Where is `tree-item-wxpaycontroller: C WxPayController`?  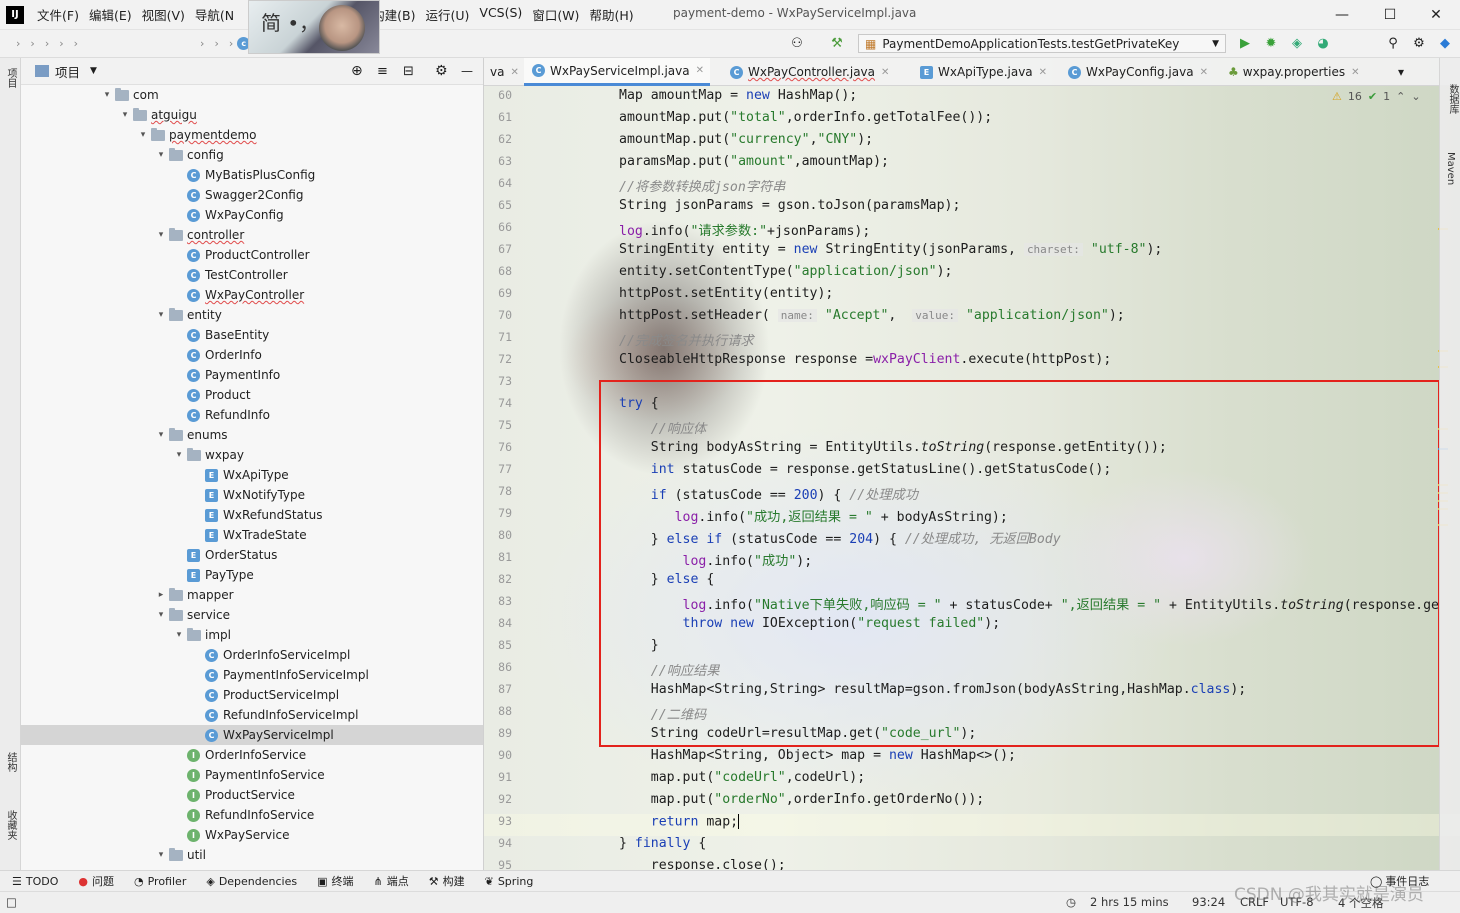 tree-item-wxpaycontroller: C WxPayController is located at coordinates (238, 295).